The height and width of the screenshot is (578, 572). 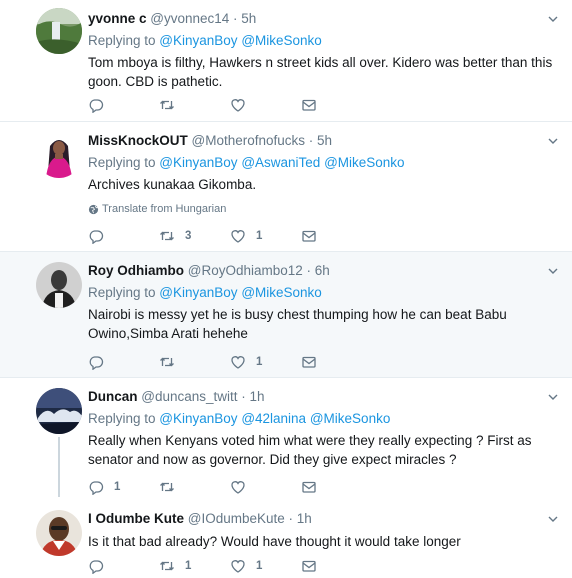 I want to click on tweet-actions: 3 1, so click(x=230, y=236).